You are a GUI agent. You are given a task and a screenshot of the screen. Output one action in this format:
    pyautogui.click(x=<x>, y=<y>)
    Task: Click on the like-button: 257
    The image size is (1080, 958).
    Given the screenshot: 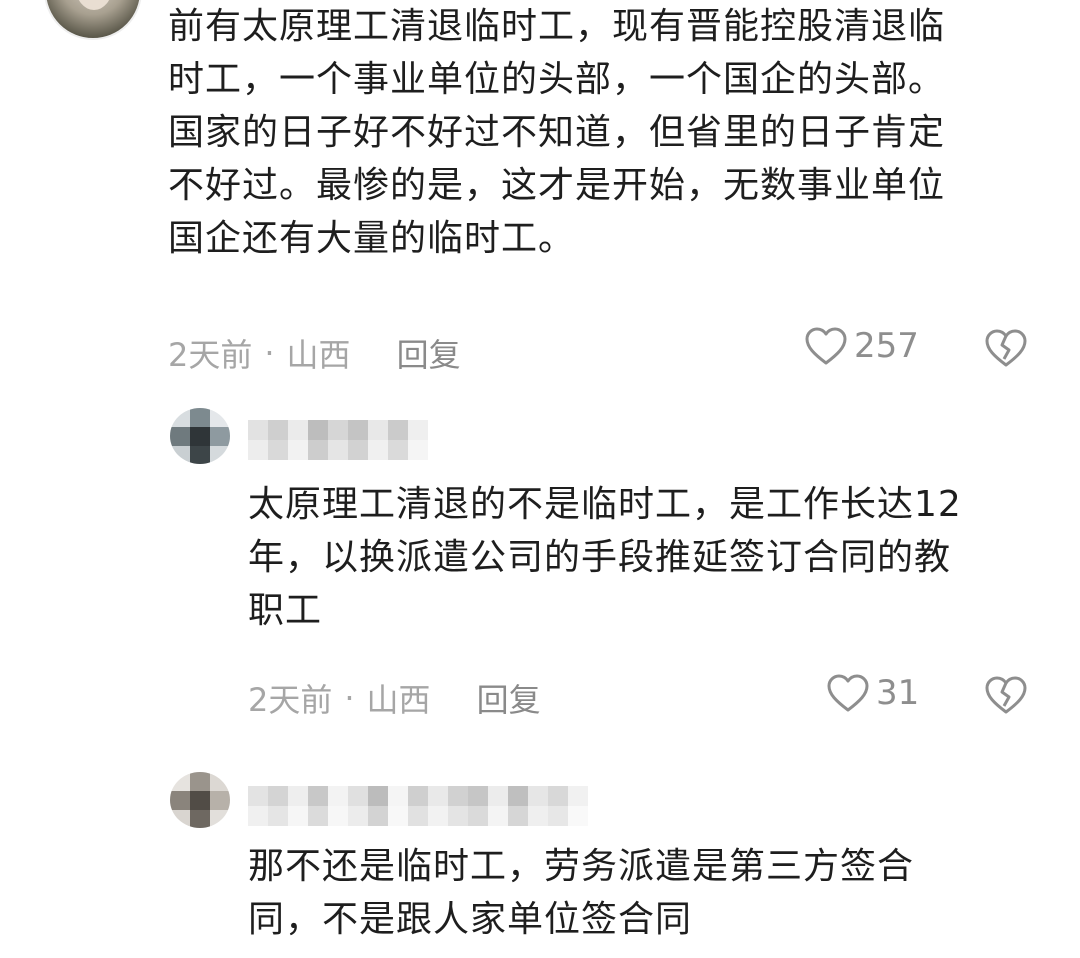 What is the action you would take?
    pyautogui.click(x=861, y=346)
    